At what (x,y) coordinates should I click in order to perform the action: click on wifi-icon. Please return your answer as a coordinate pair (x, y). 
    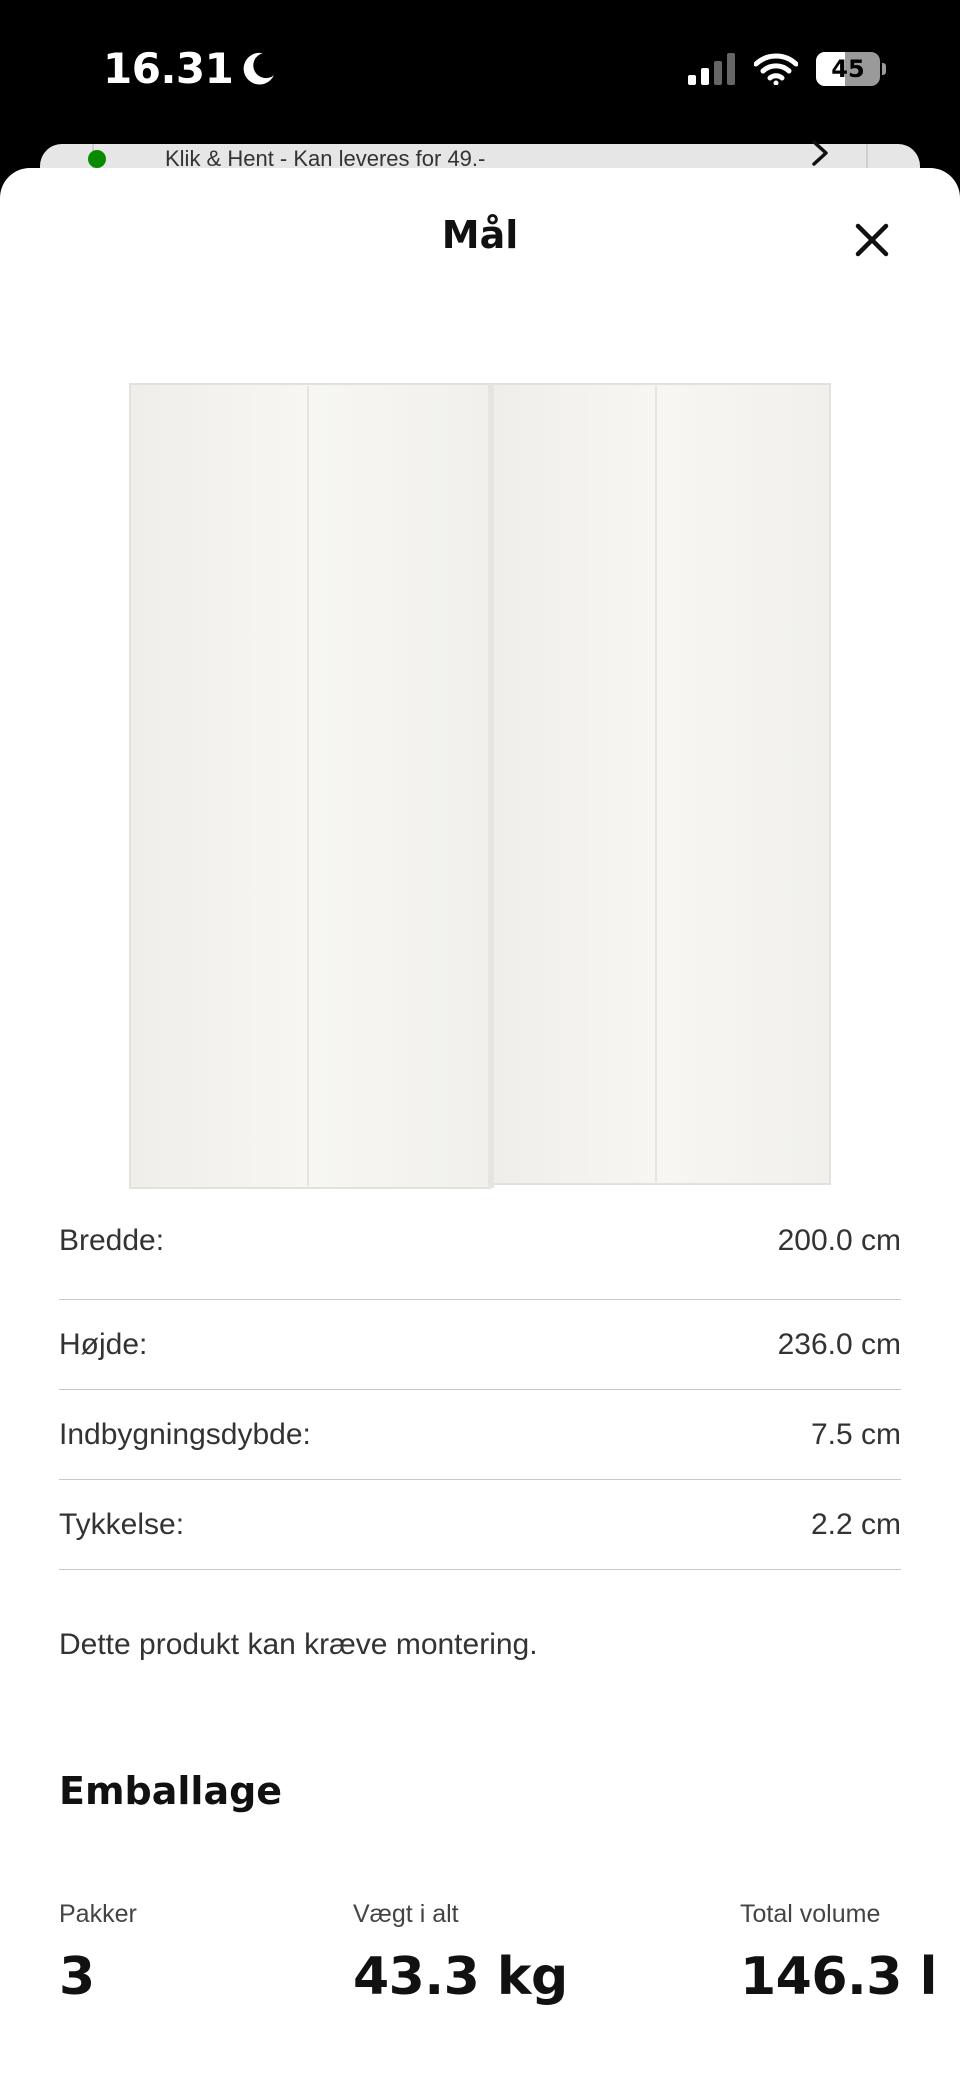
    Looking at the image, I should click on (776, 69).